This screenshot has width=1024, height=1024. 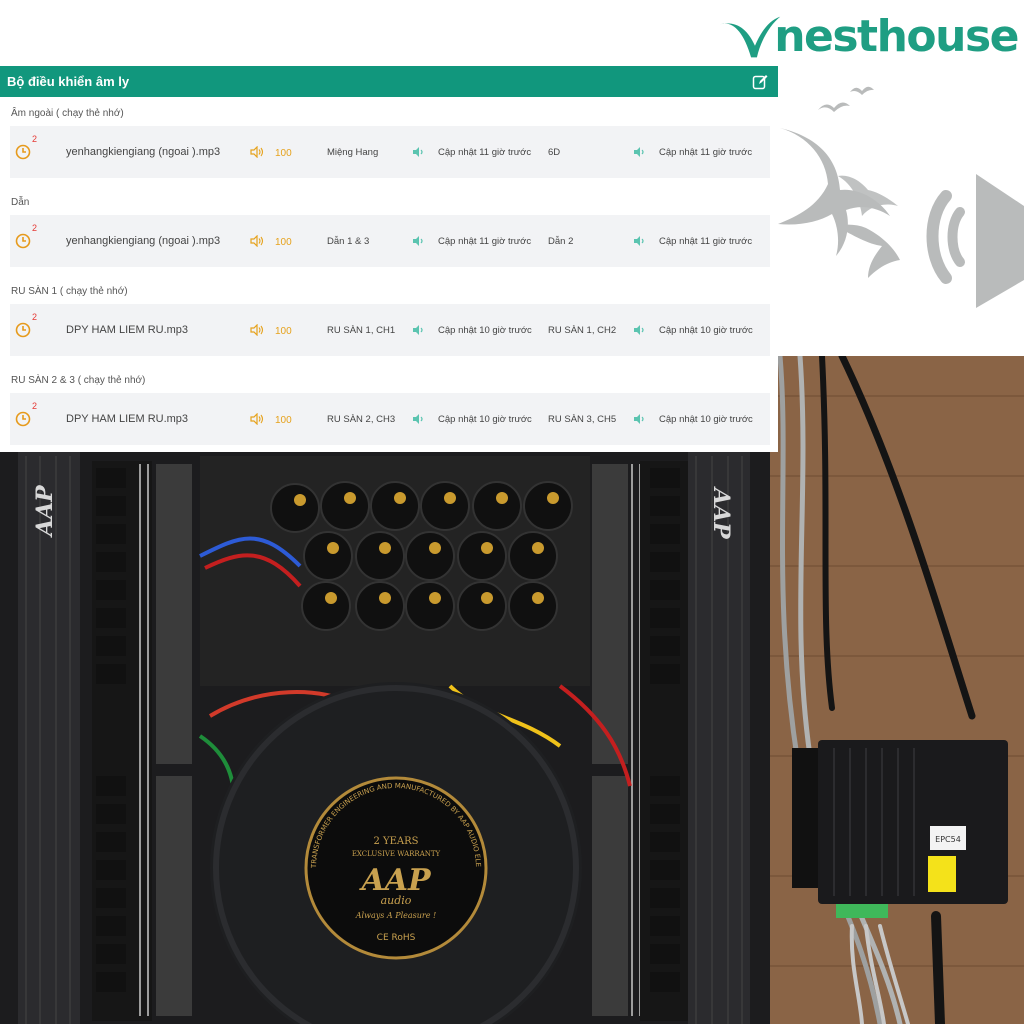 I want to click on nesthouse-logo-mark, so click(x=750, y=37).